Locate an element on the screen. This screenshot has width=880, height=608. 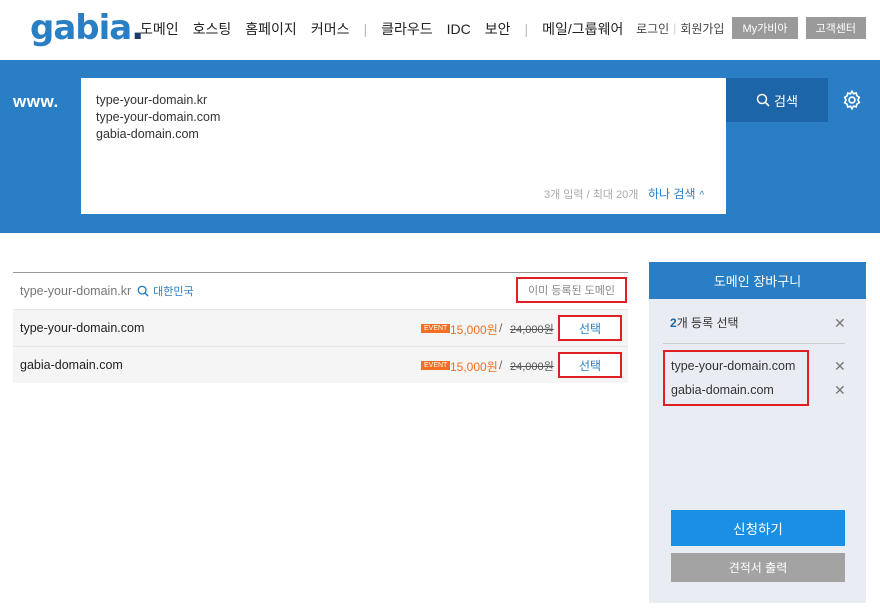
gabia-logo: gabia. is located at coordinates (87, 28).